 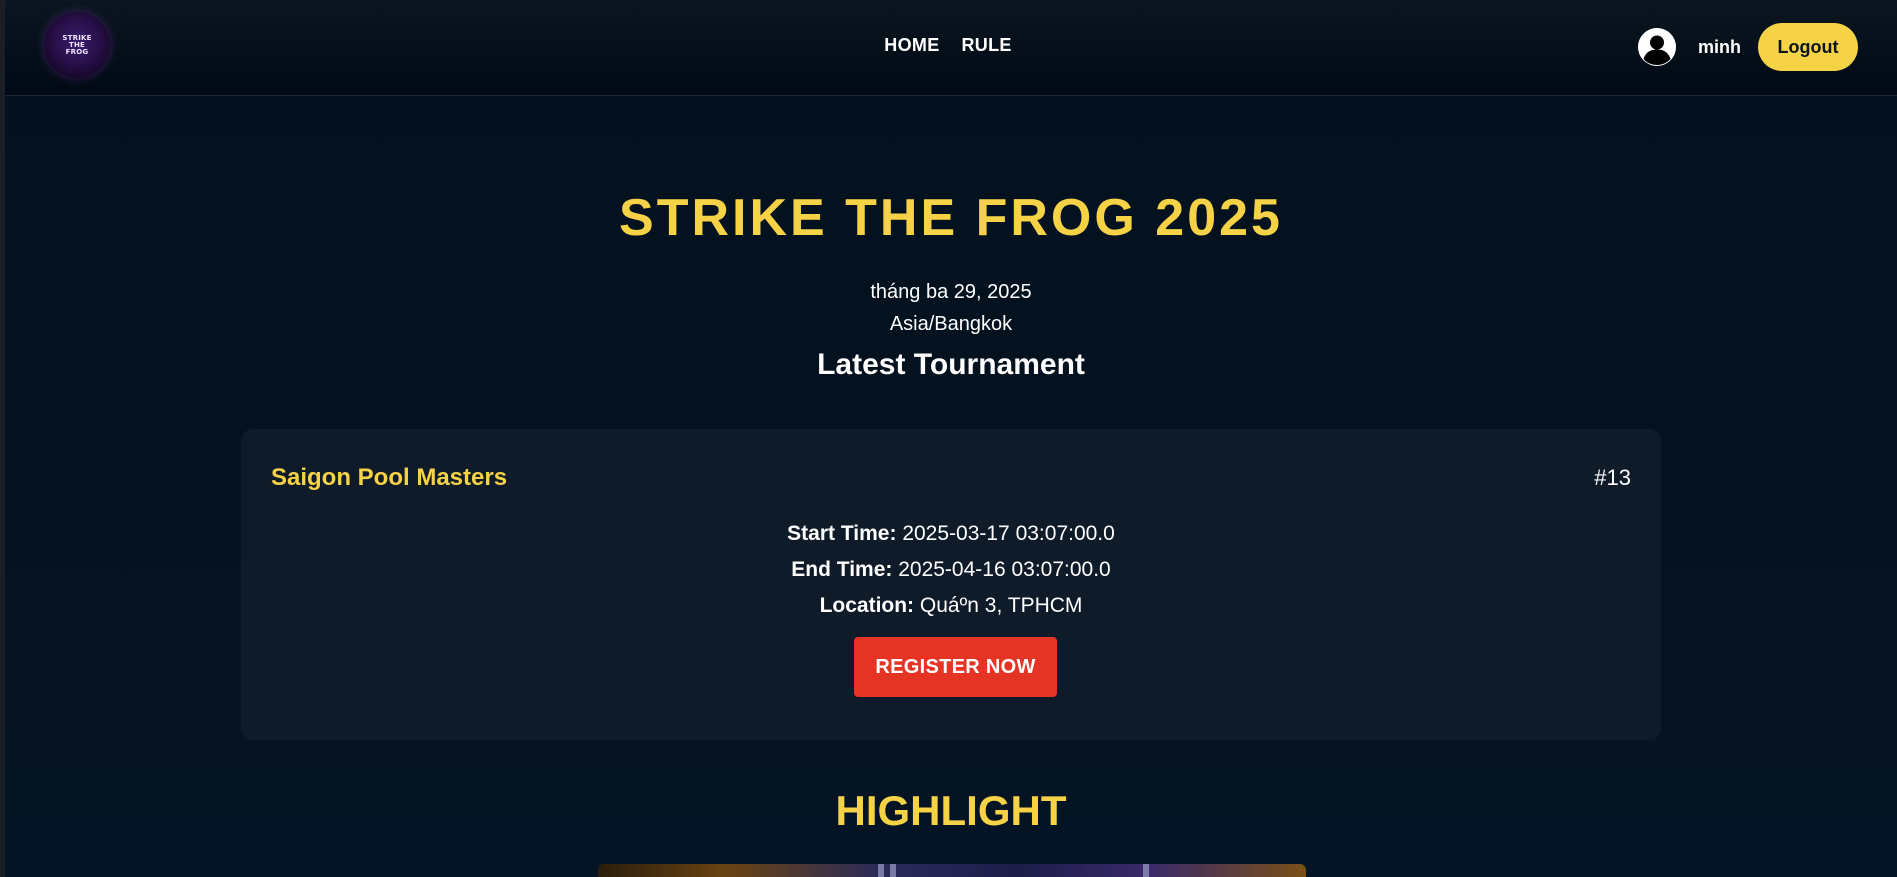 What do you see at coordinates (911, 45) in the screenshot?
I see `nav-home-link: HOME` at bounding box center [911, 45].